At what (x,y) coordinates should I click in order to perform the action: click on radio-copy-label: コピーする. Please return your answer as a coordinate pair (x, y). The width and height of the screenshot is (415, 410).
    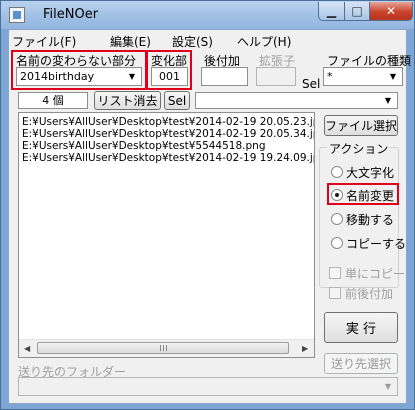
    Looking at the image, I should click on (376, 243).